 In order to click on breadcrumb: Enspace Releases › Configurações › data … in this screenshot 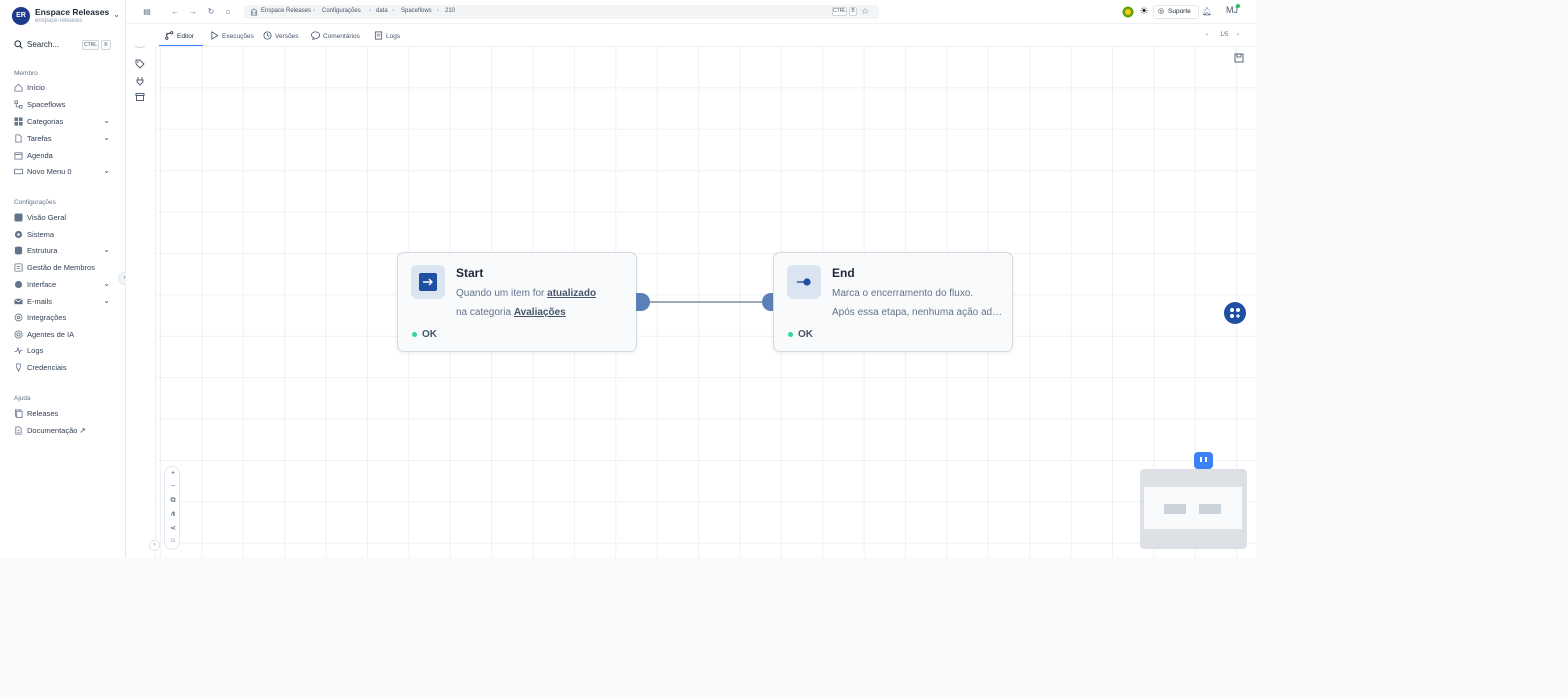, I will do `click(561, 12)`.